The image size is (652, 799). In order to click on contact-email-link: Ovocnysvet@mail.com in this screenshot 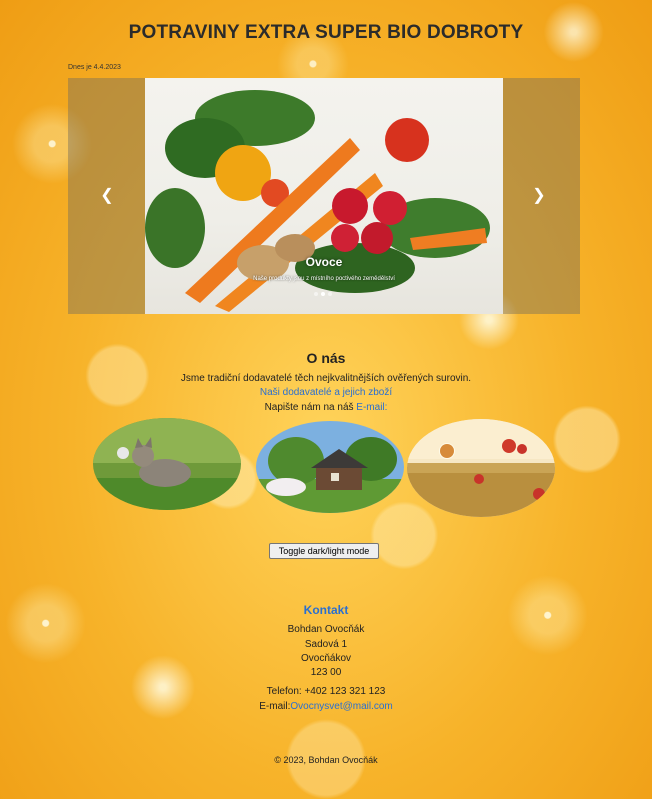, I will do `click(341, 706)`.